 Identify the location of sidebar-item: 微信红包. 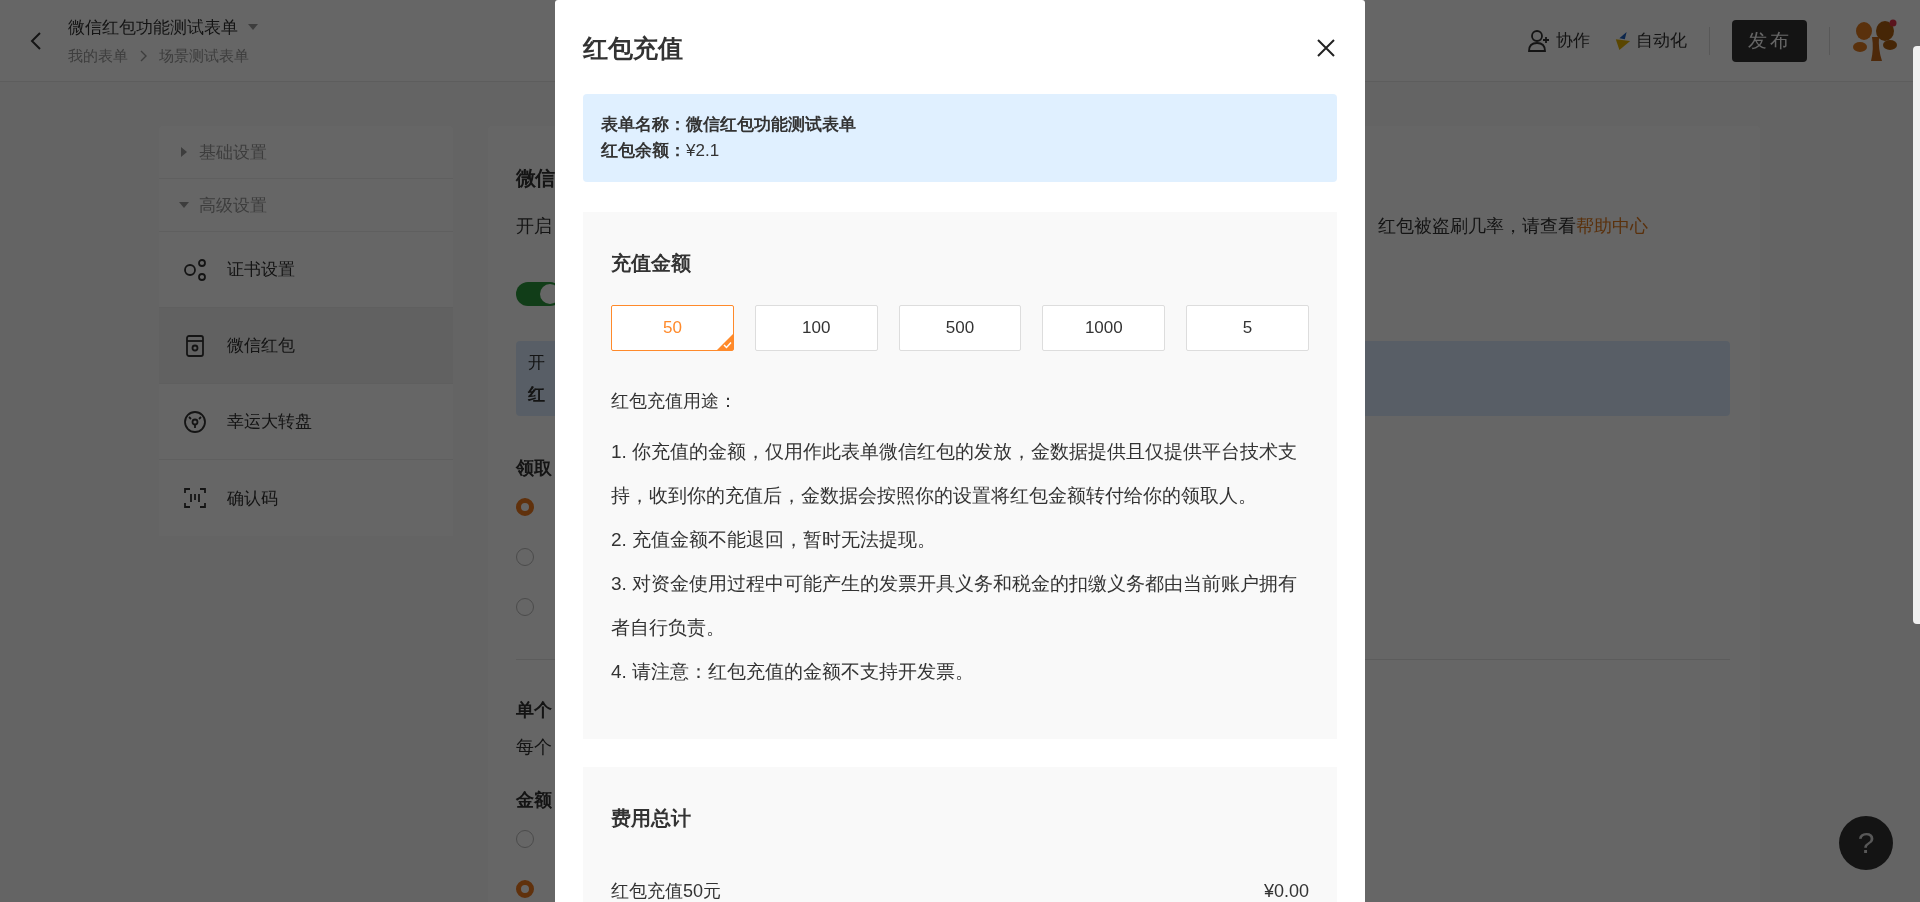
(306, 346).